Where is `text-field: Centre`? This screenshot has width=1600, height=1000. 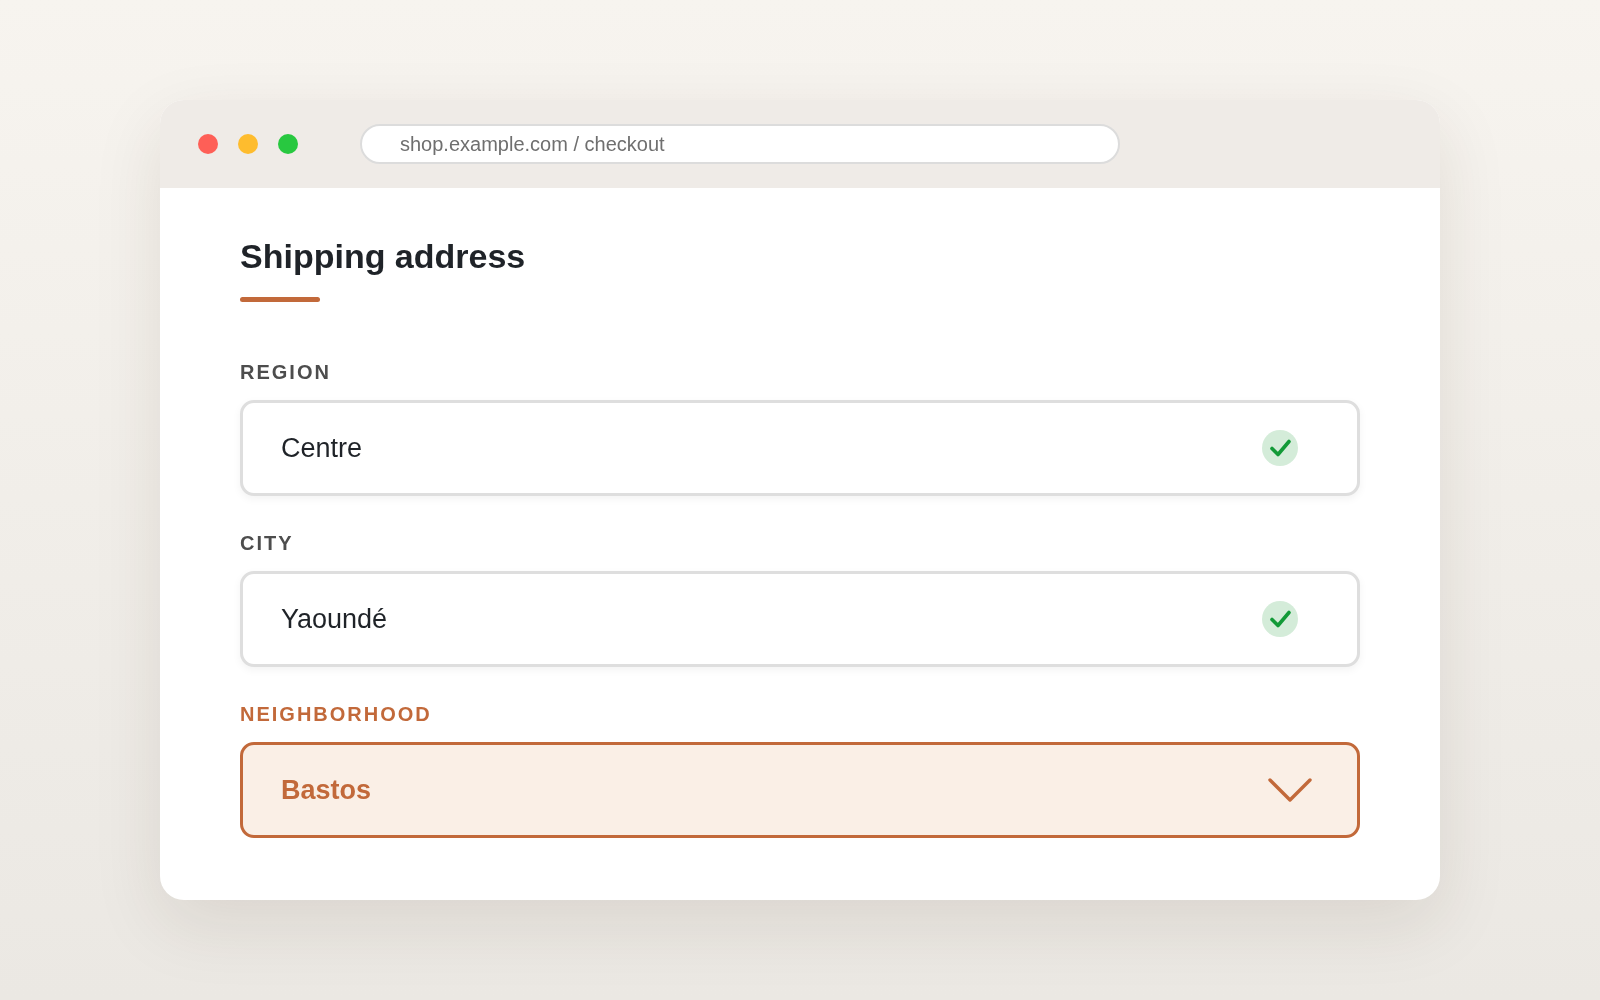
text-field: Centre is located at coordinates (800, 448).